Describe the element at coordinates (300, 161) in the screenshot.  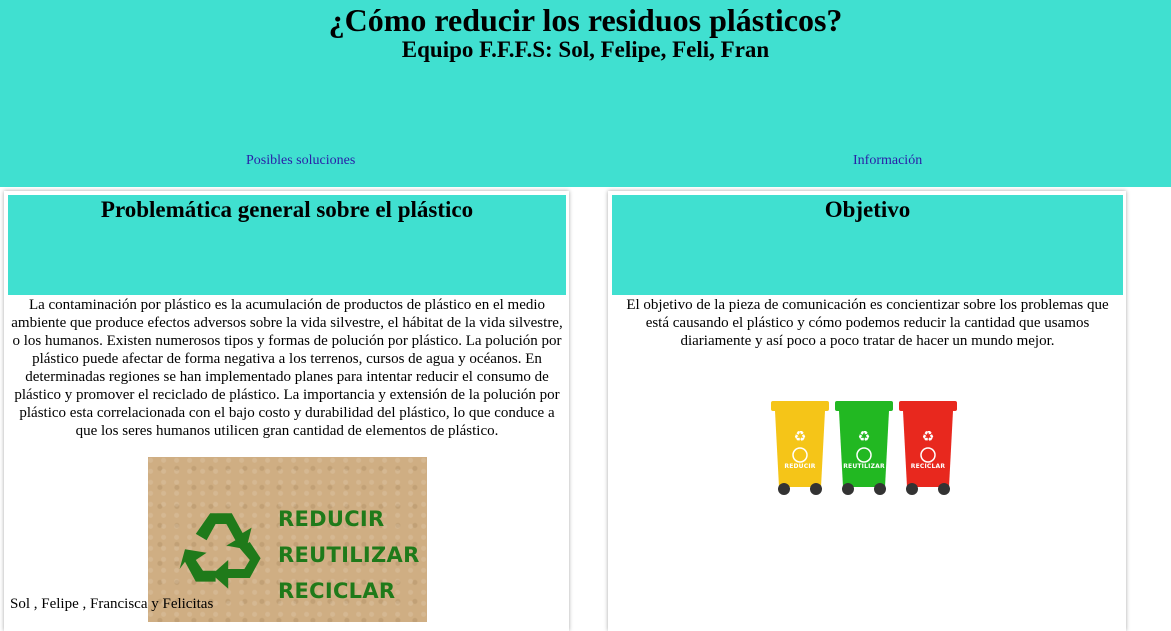
I see `nav-link-posibles-soluciones: Posibles soluciones` at that location.